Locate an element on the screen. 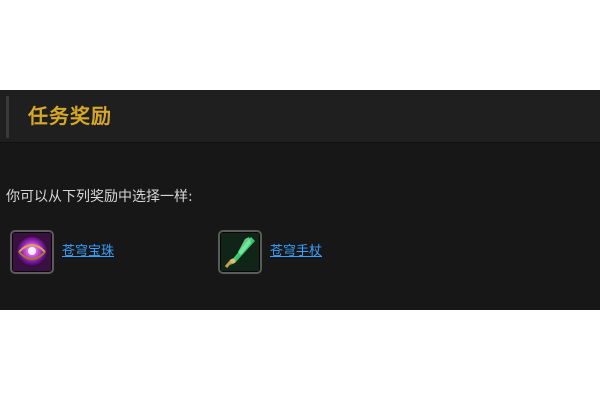 The image size is (600, 400). reward-link-staff: 苍穹手杖 is located at coordinates (296, 252).